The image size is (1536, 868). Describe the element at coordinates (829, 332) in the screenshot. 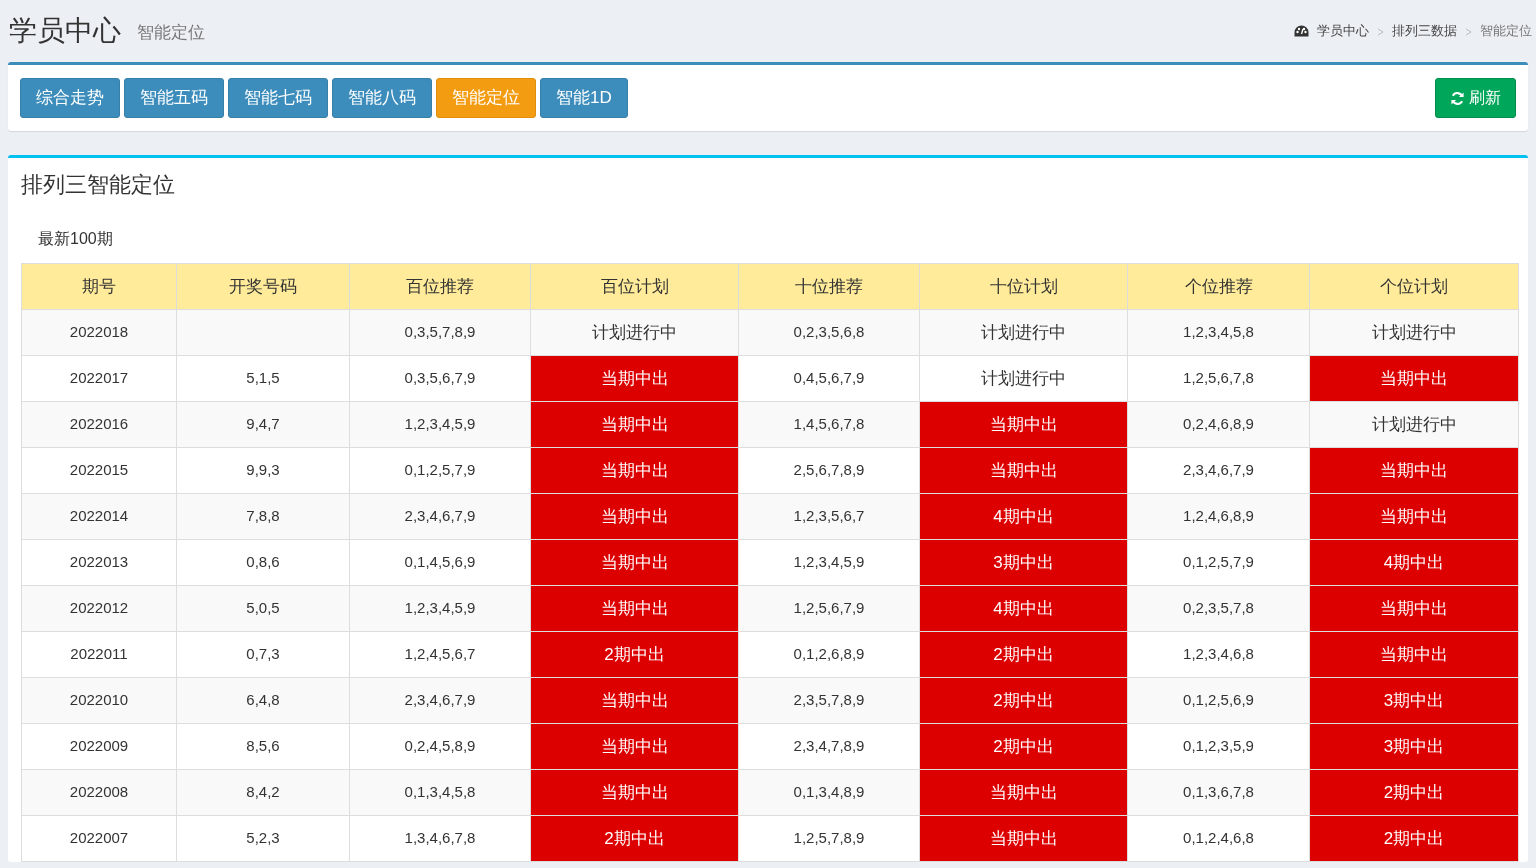

I see `table-cell: 0,2,3,5,6,8` at that location.